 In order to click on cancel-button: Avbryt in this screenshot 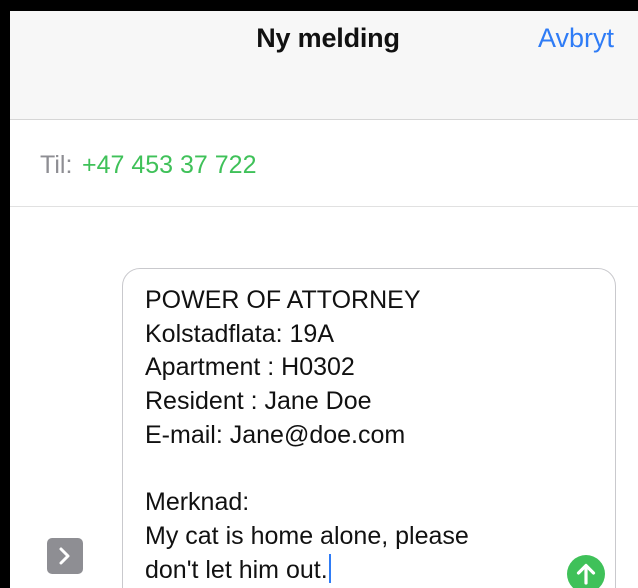, I will do `click(576, 38)`.